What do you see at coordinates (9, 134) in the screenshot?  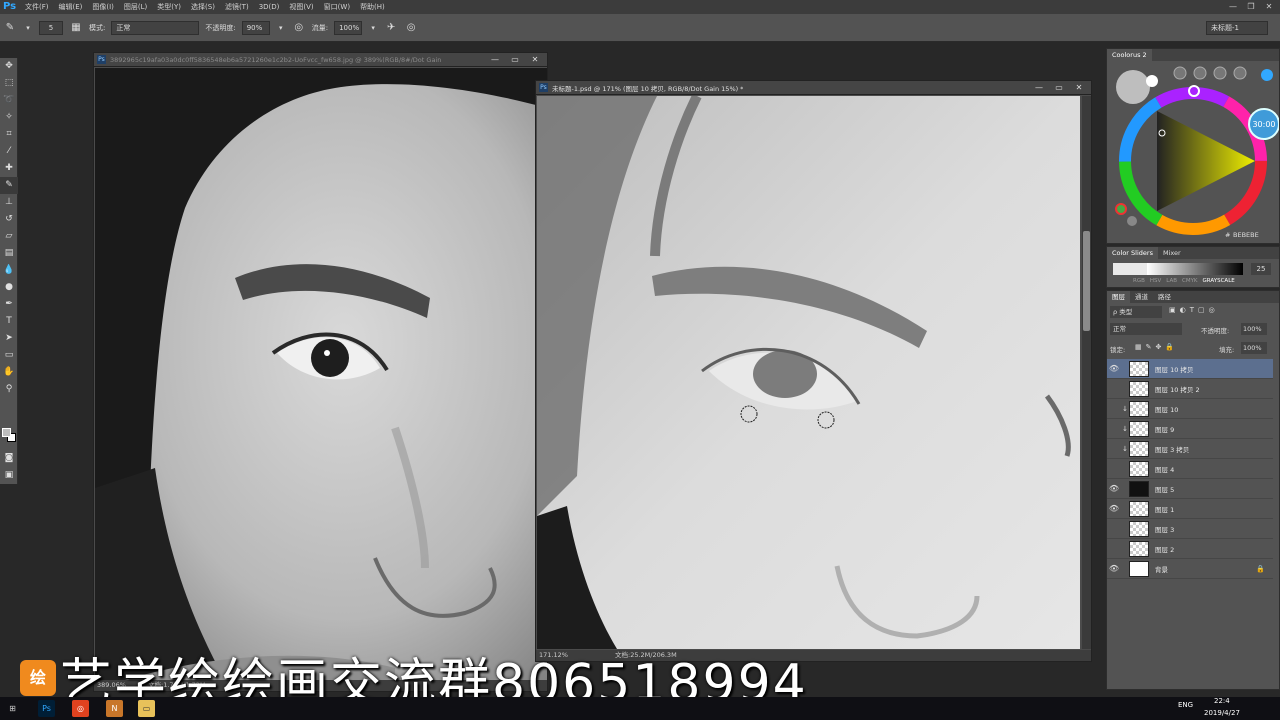 I see `crop-tool-icon: ⌗` at bounding box center [9, 134].